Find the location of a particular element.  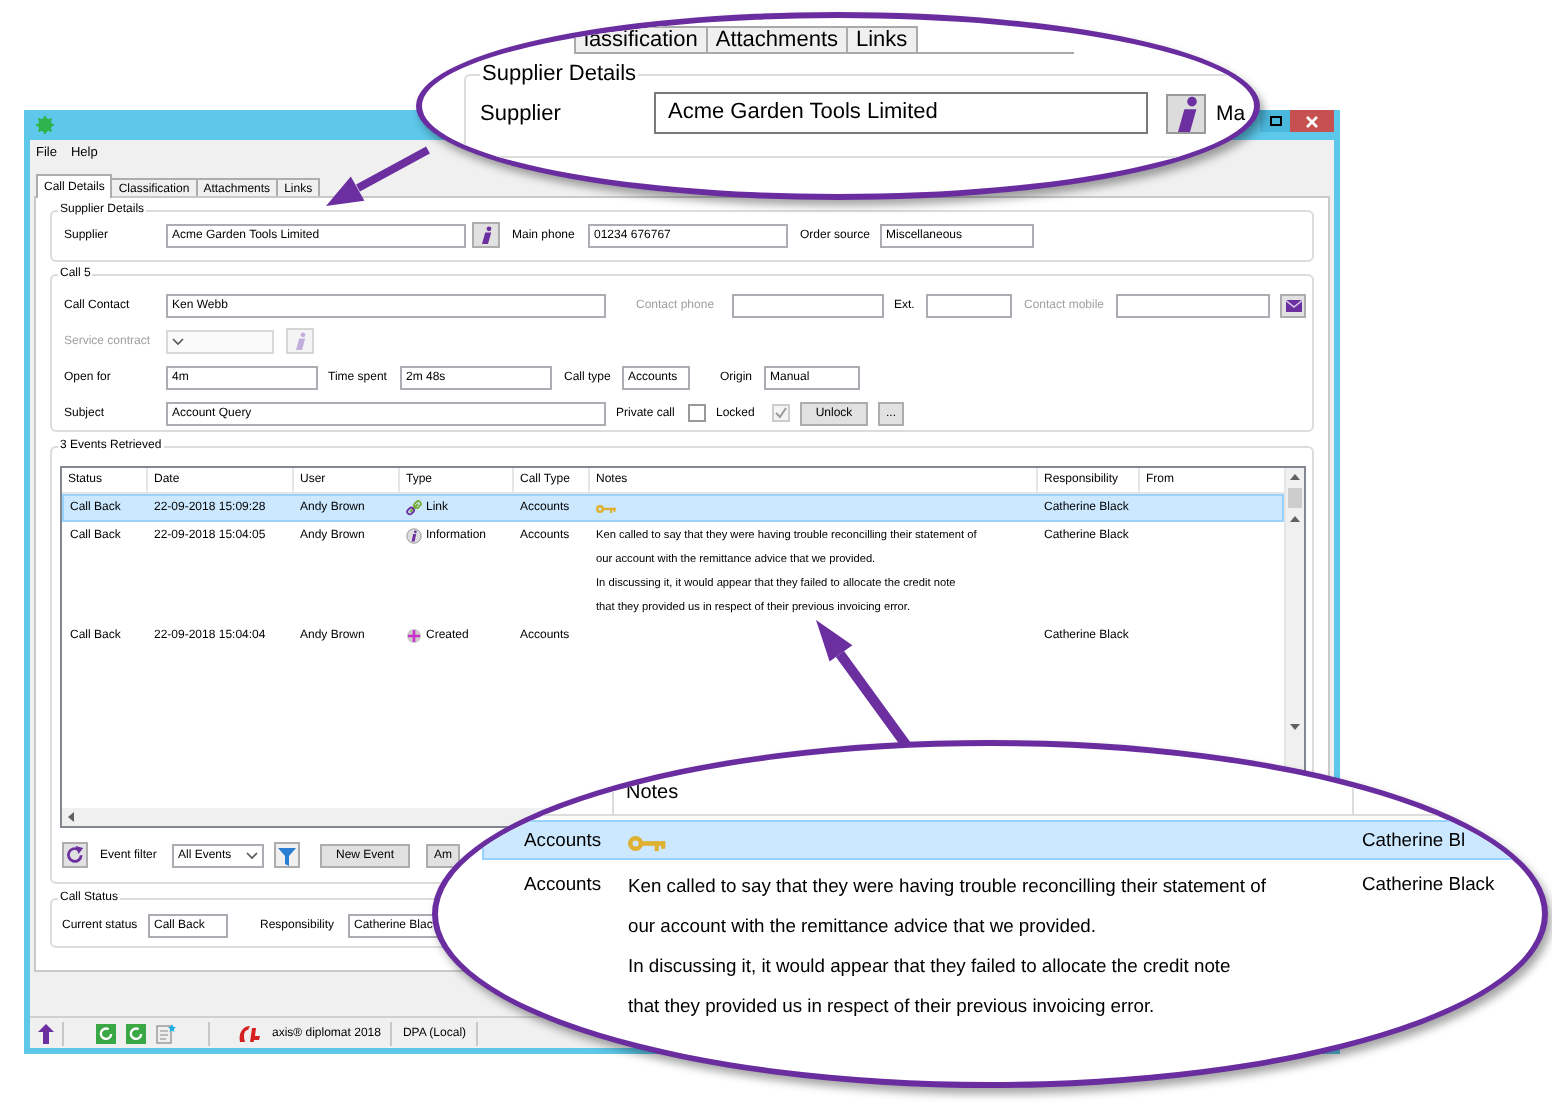

restore-button is located at coordinates (1275, 121).